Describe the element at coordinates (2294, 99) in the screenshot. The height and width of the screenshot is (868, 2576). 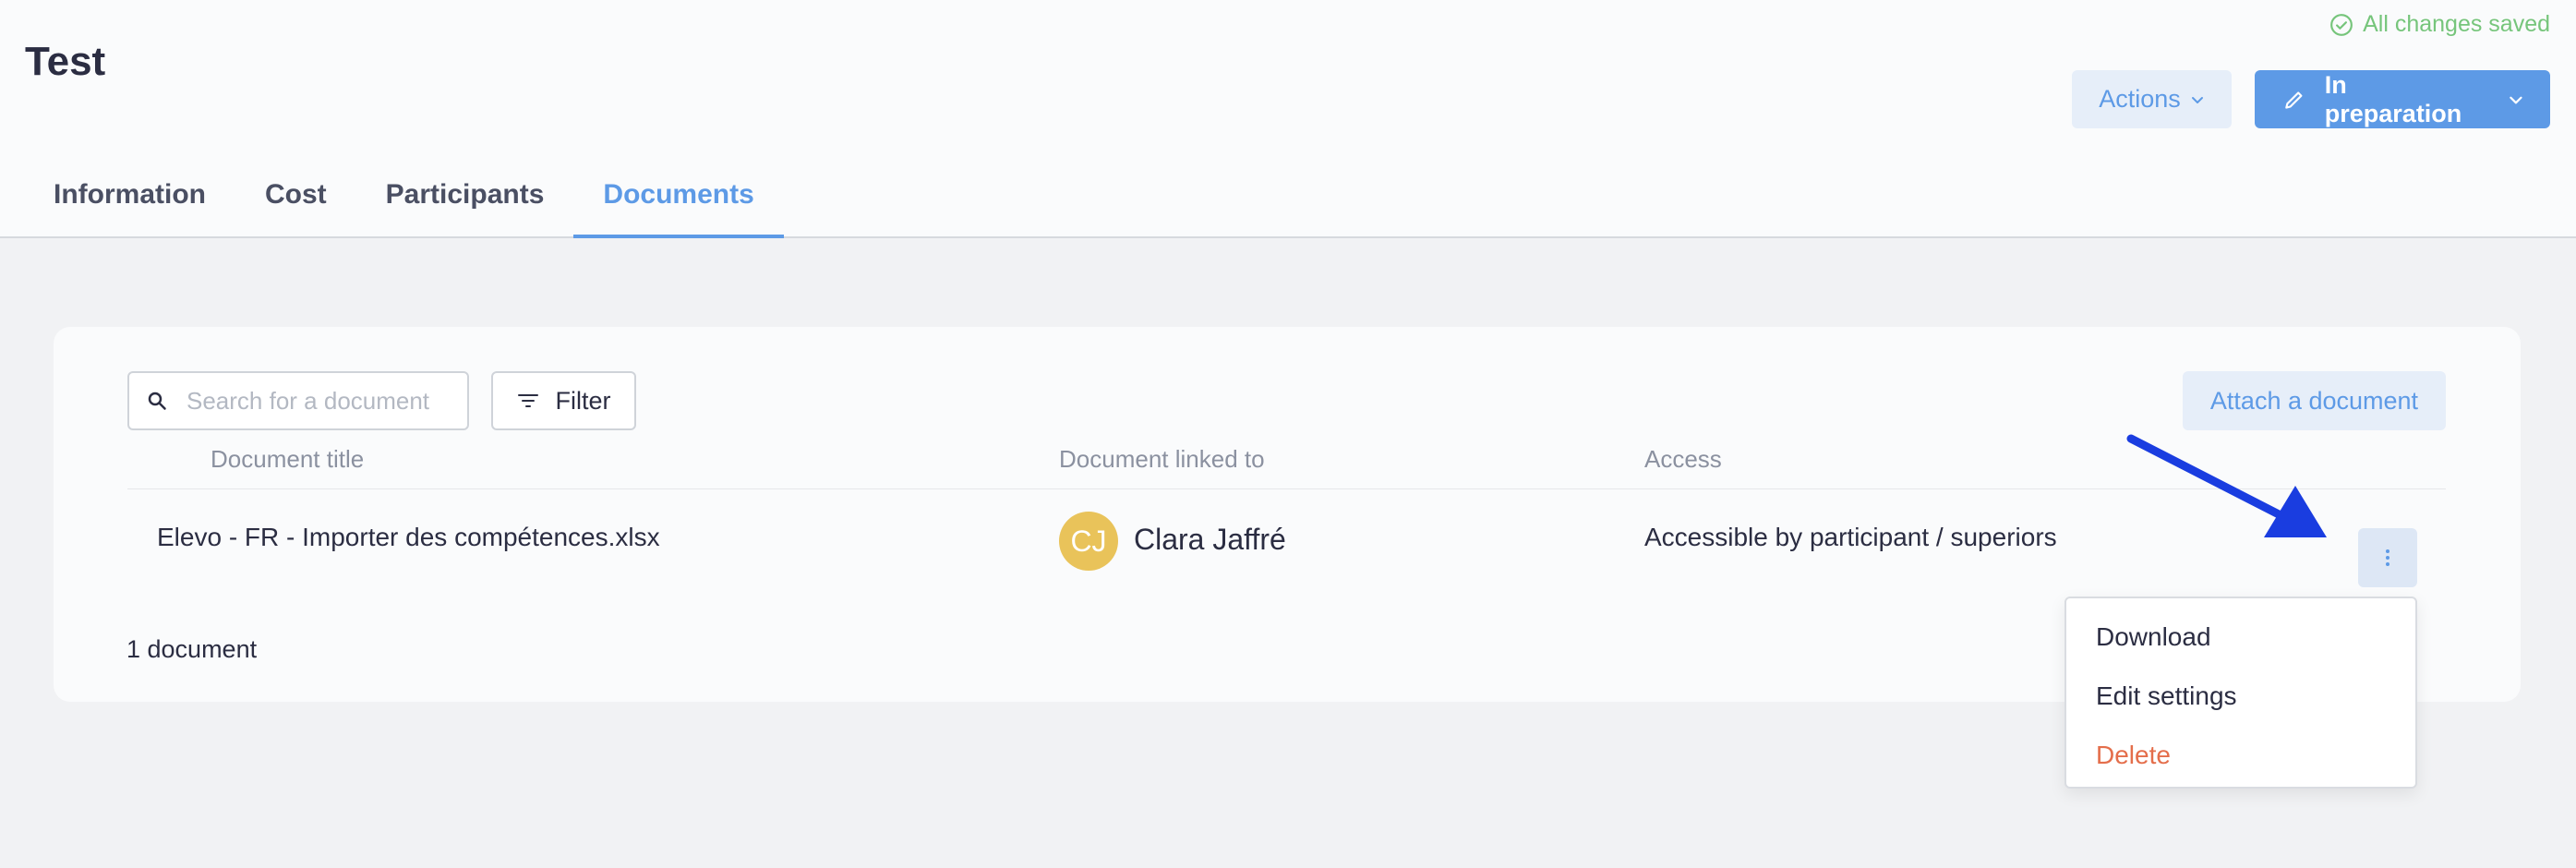
I see `pencil-icon` at that location.